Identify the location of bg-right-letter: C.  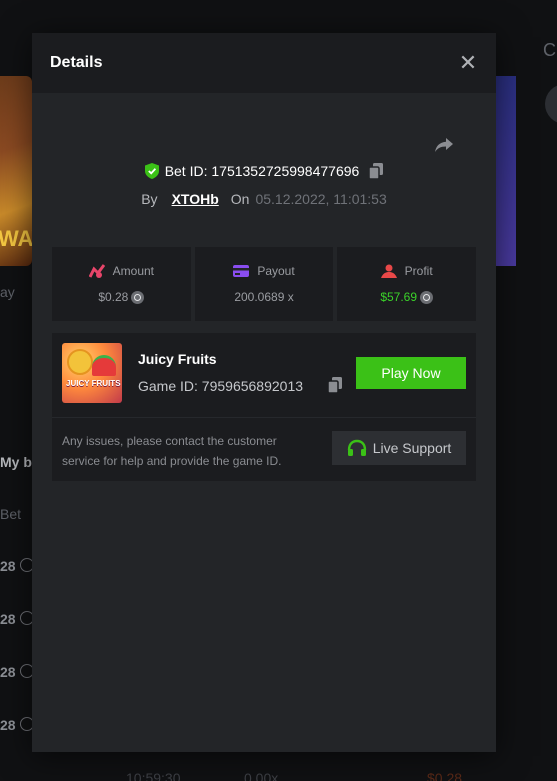
(549, 50).